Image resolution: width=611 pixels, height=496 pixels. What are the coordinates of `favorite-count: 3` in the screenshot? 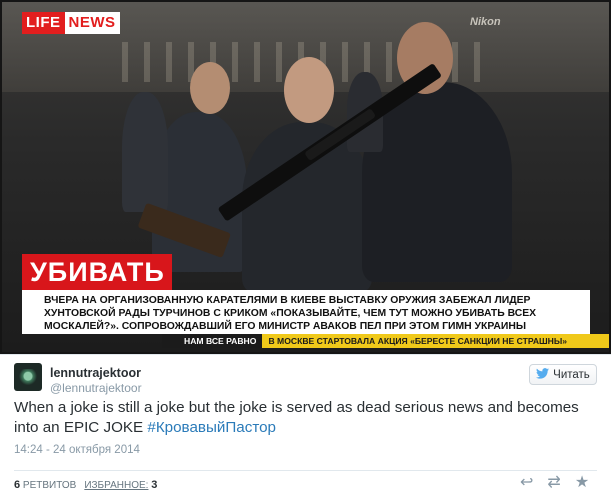 It's located at (154, 485).